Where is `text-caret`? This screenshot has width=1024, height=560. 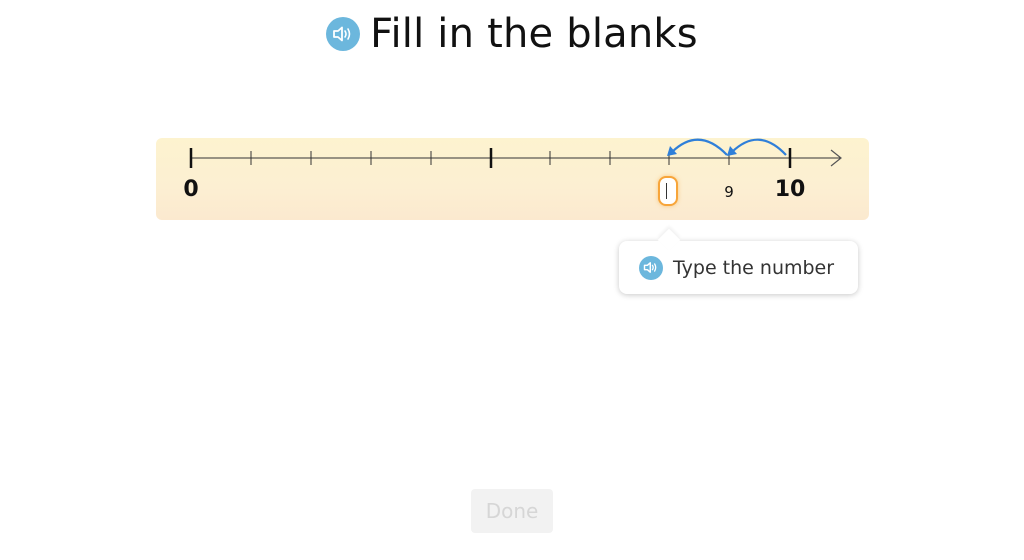
text-caret is located at coordinates (666, 191).